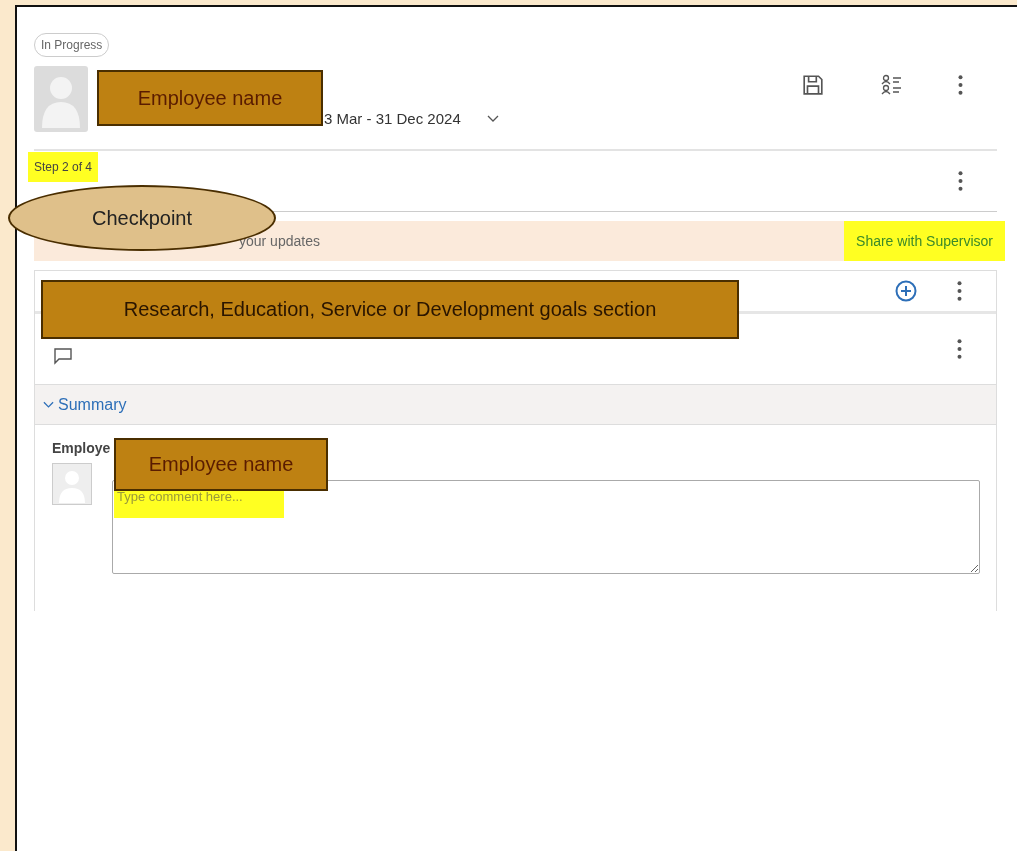 This screenshot has height=851, width=1017. Describe the element at coordinates (279, 241) in the screenshot. I see `banner-message: your updates` at that location.